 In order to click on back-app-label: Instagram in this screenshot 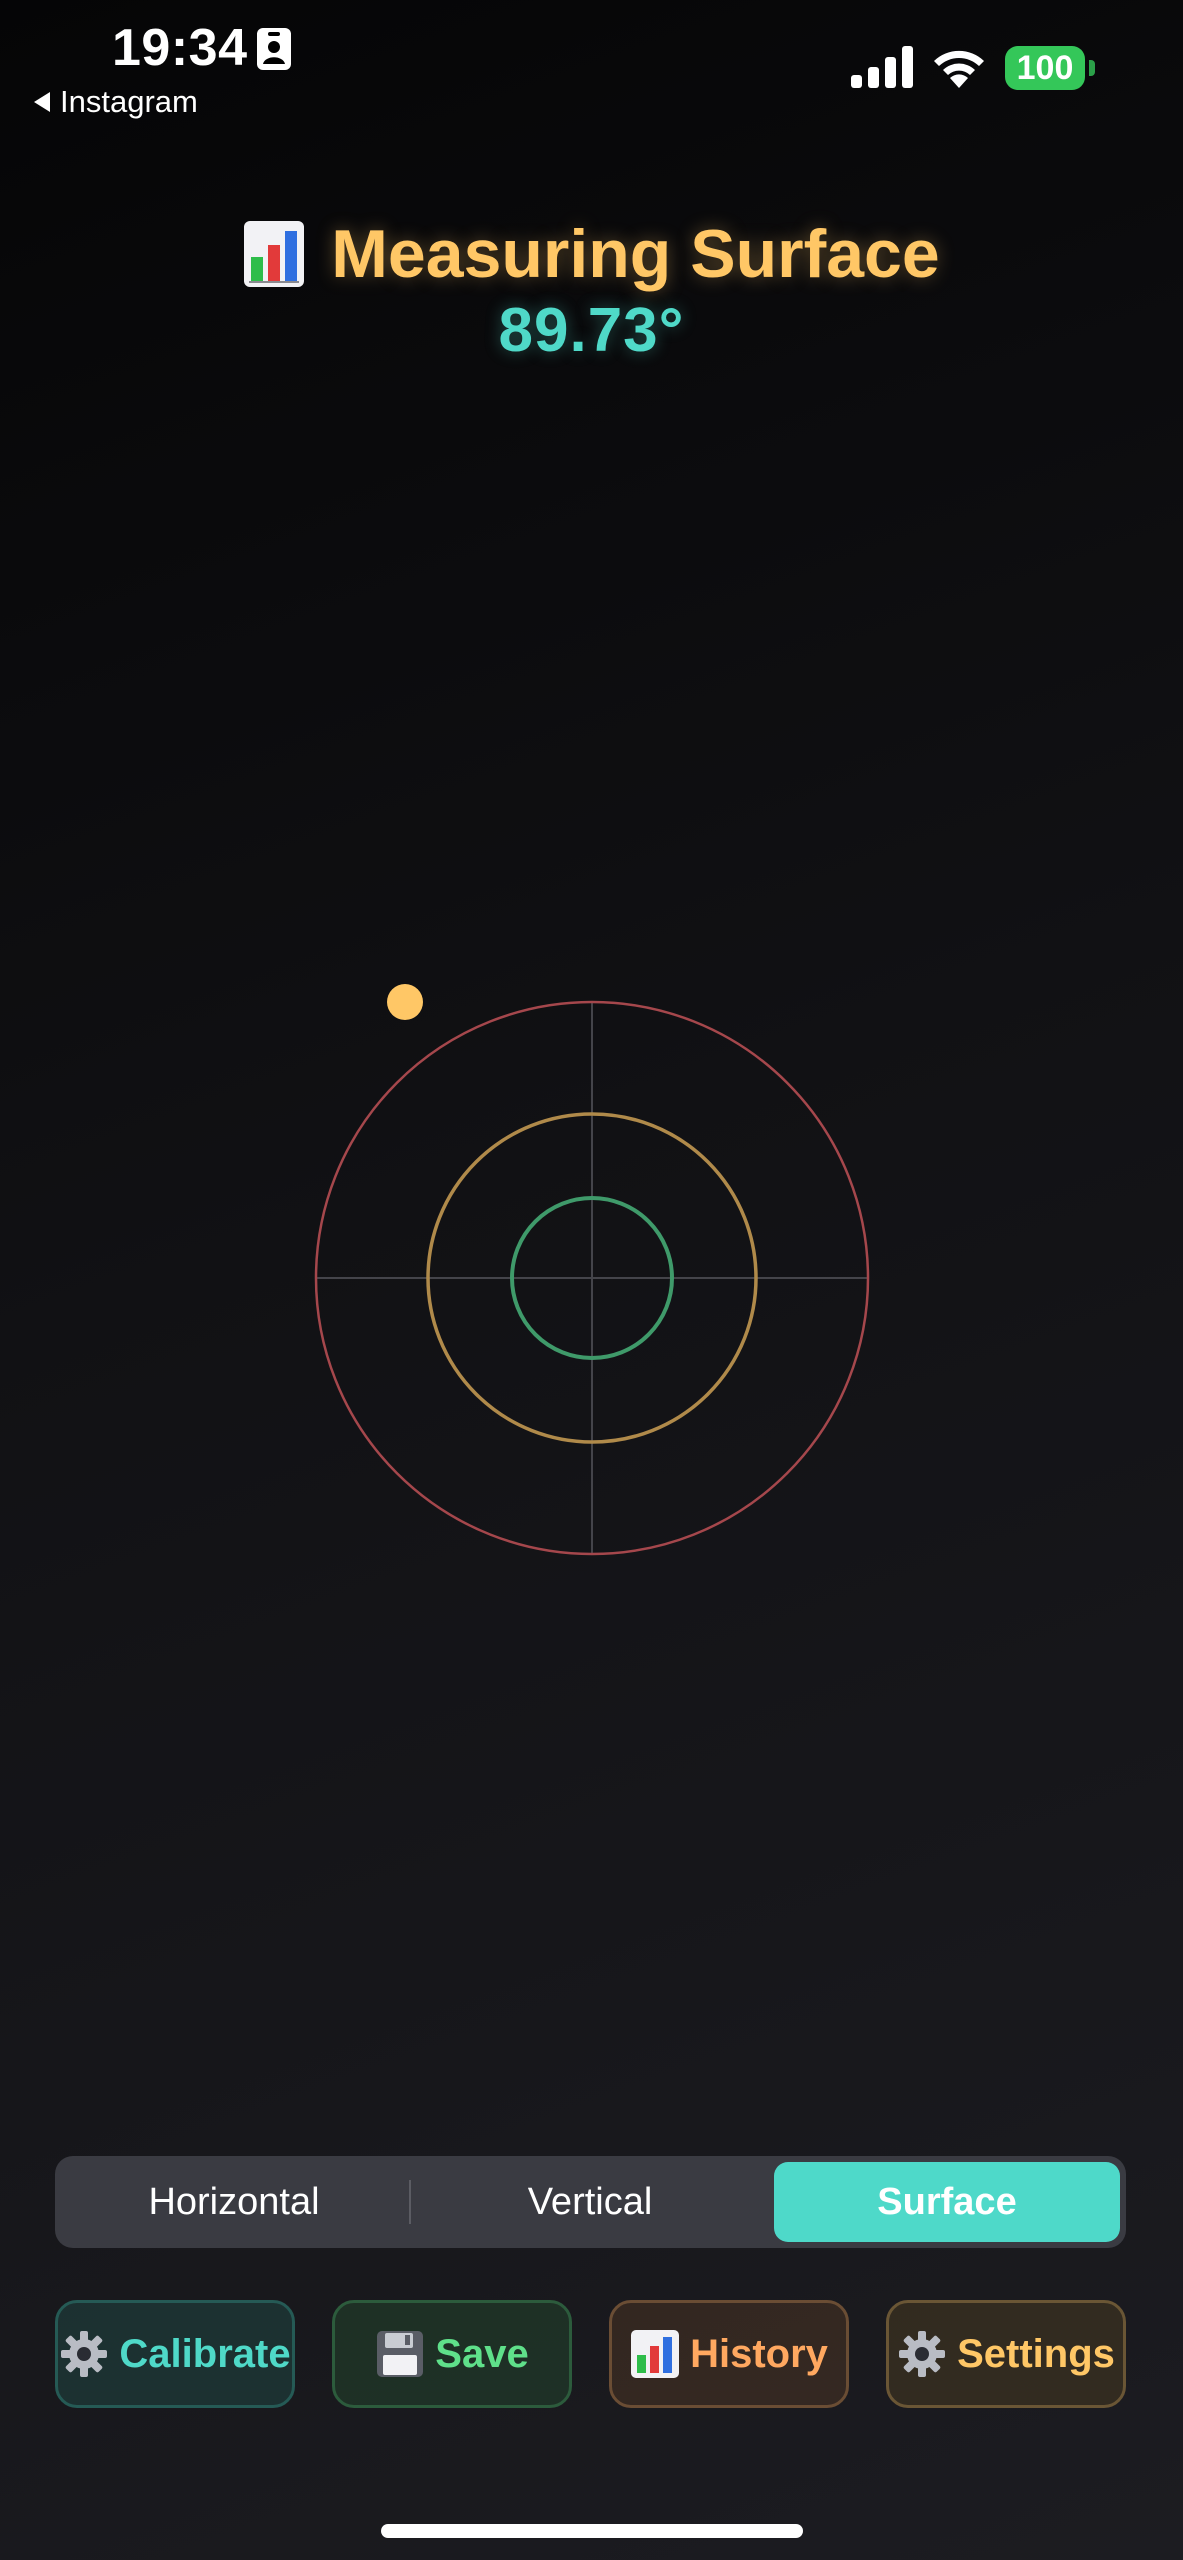, I will do `click(129, 101)`.